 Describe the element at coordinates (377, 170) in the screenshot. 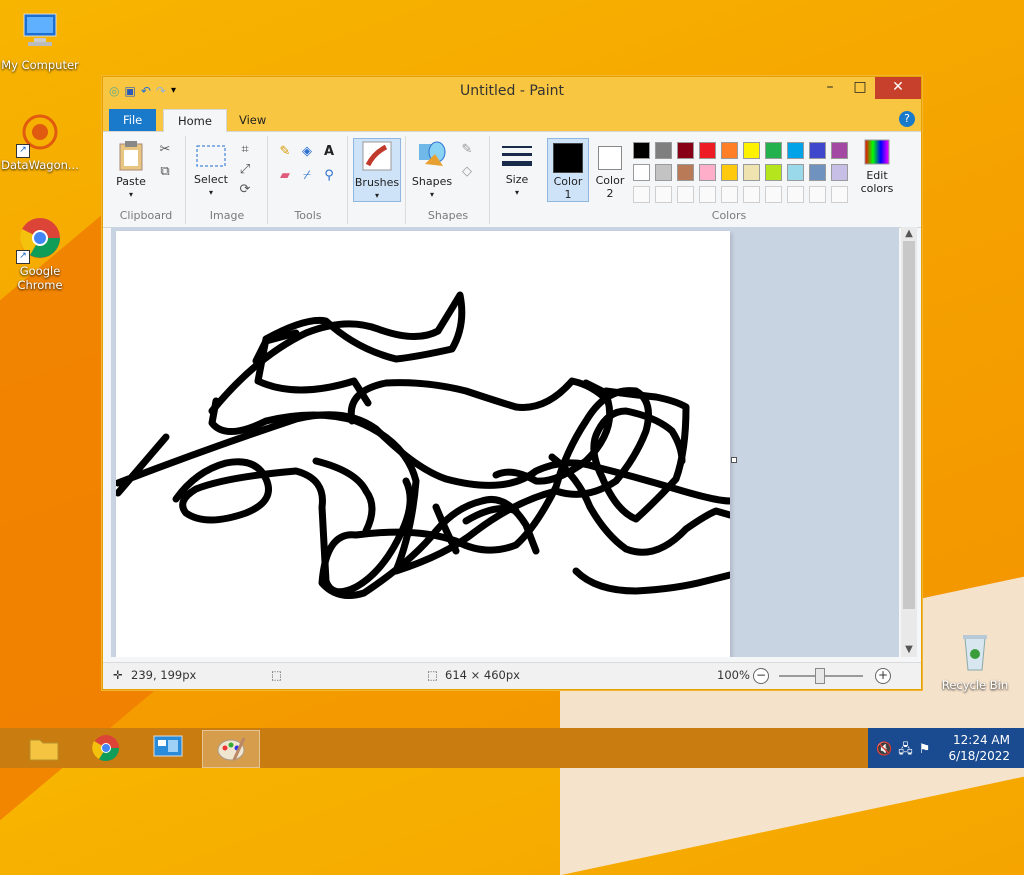

I see `brushes-button: Brushes ▾` at that location.